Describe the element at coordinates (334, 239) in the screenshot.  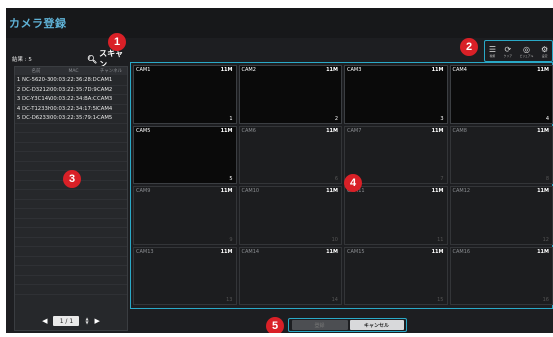
I see `camera-cell-index: 10` at that location.